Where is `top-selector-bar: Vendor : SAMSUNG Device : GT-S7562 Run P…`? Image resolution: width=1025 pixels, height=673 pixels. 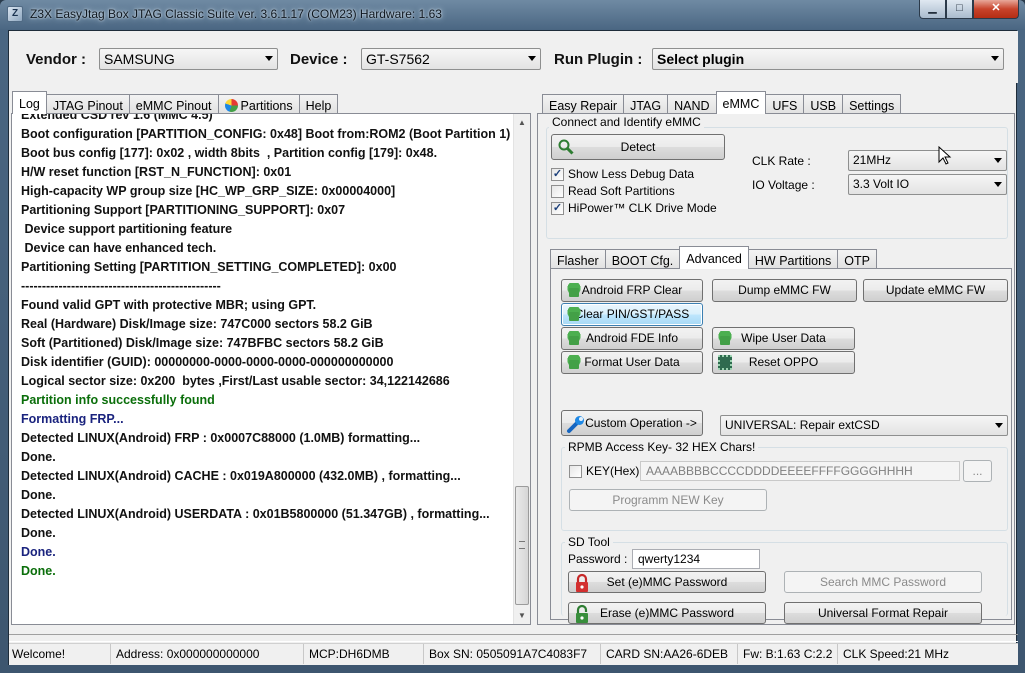 top-selector-bar: Vendor : SAMSUNG Device : GT-S7562 Run P… is located at coordinates (513, 57).